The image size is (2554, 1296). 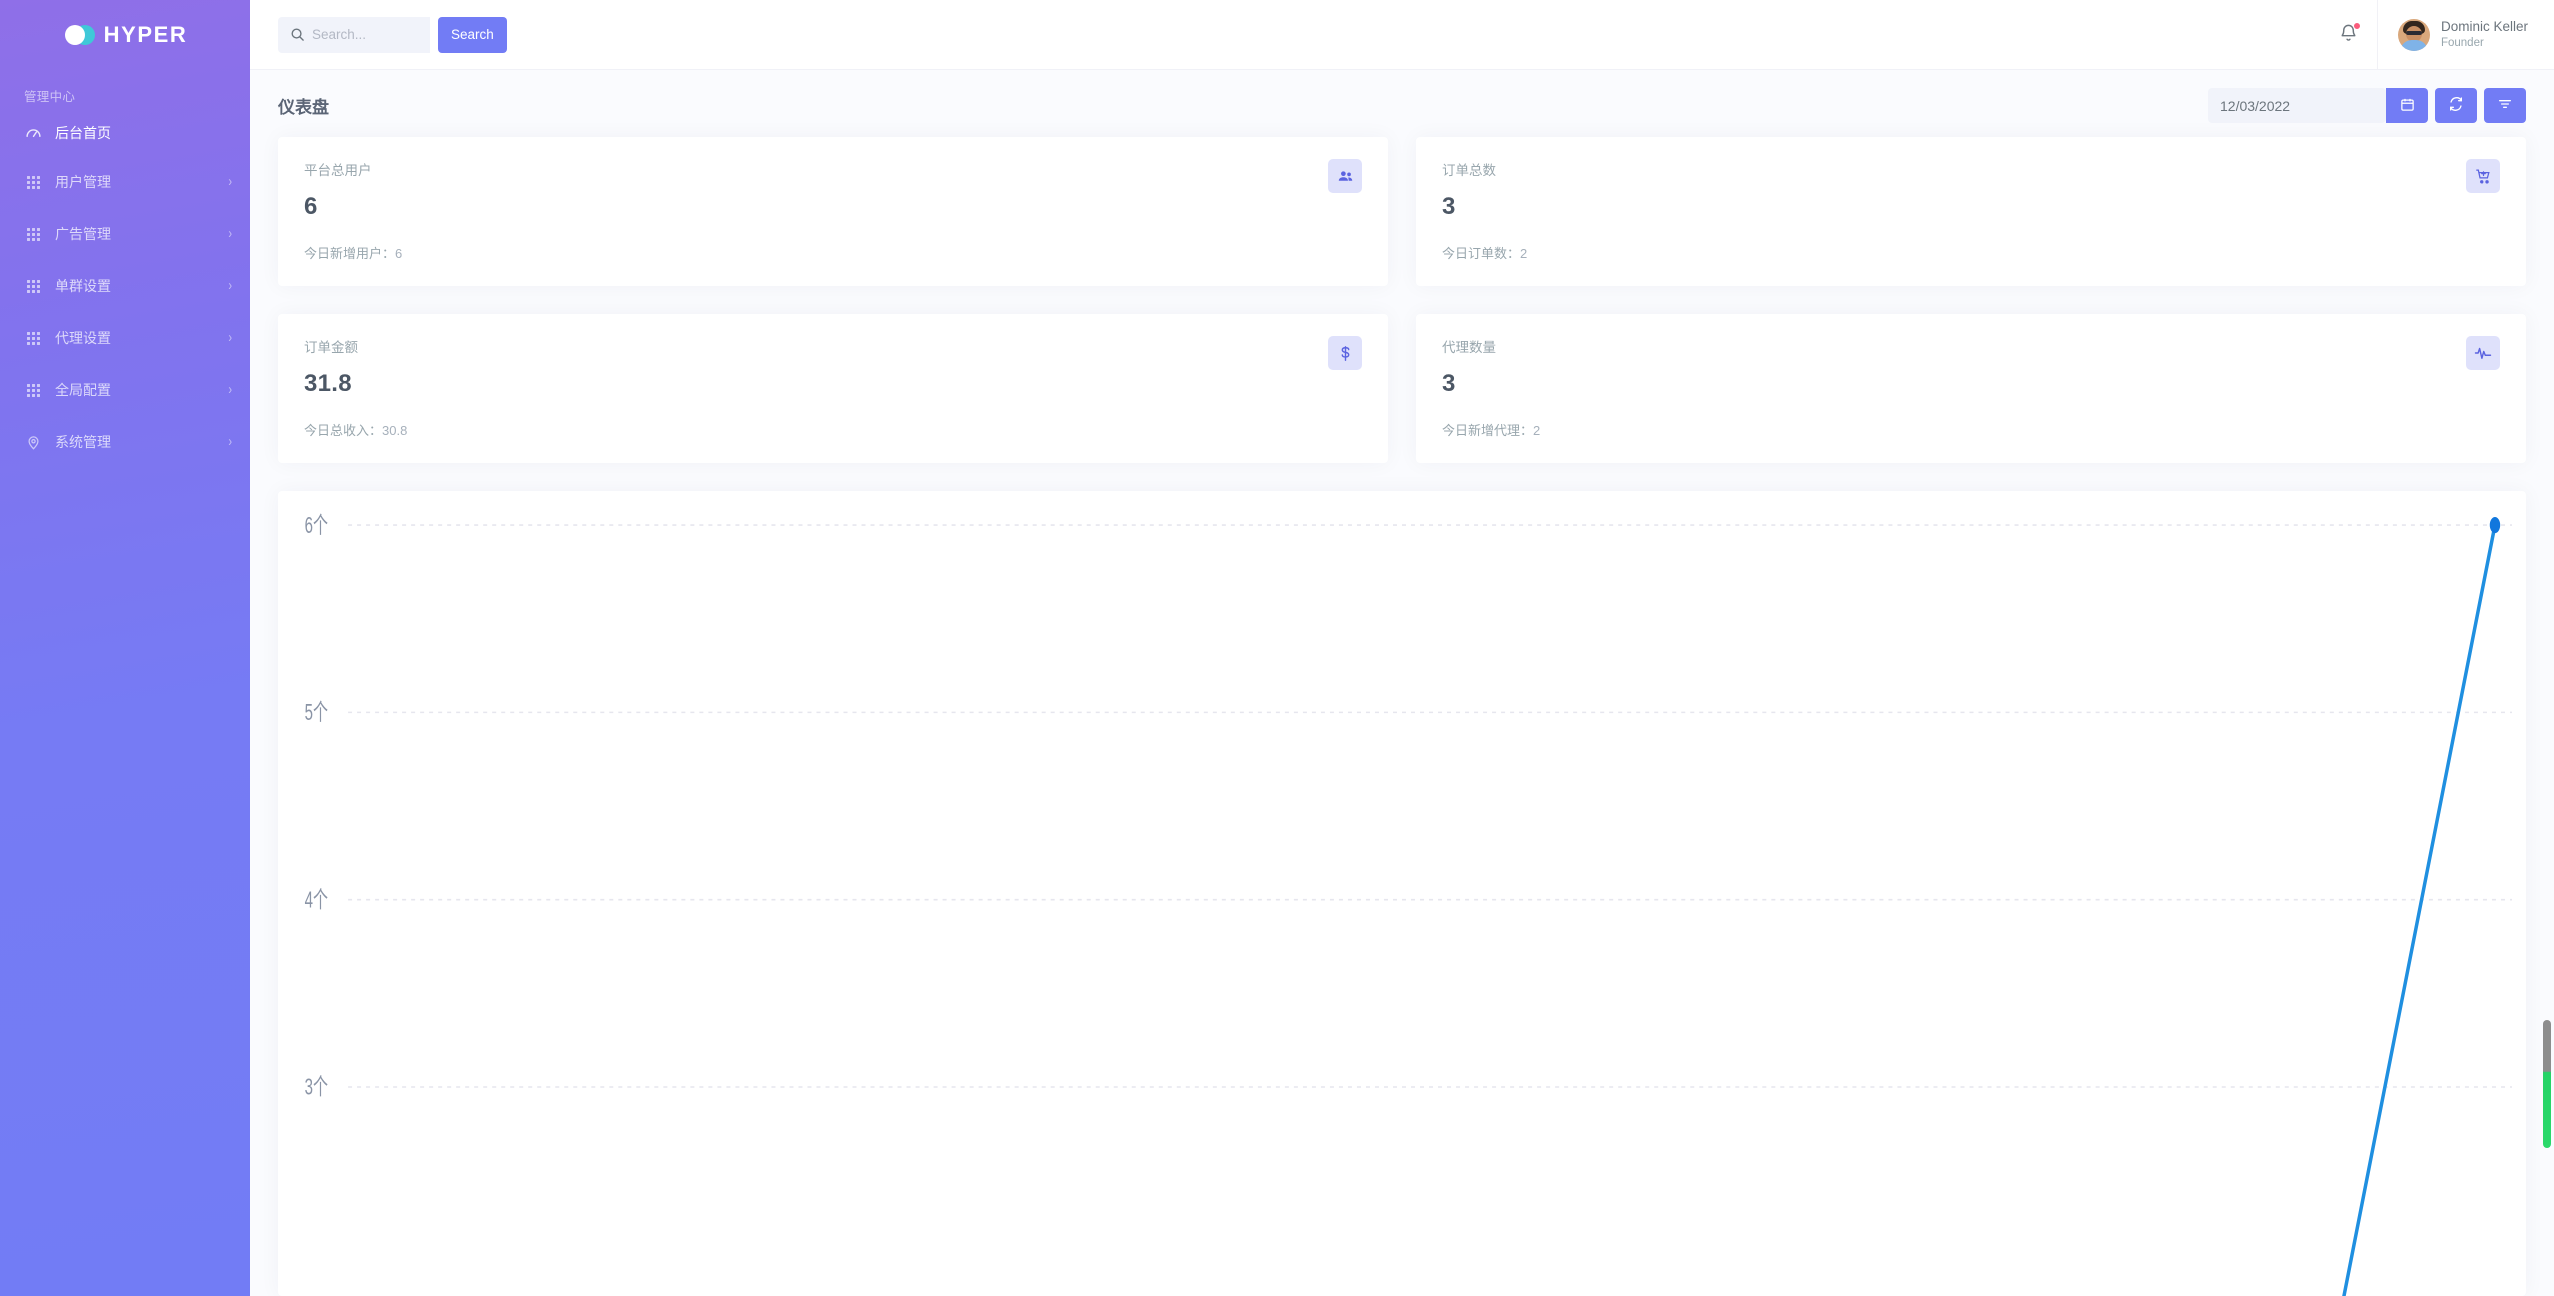 I want to click on sidebar-item-label: 后台首页, so click(x=83, y=132).